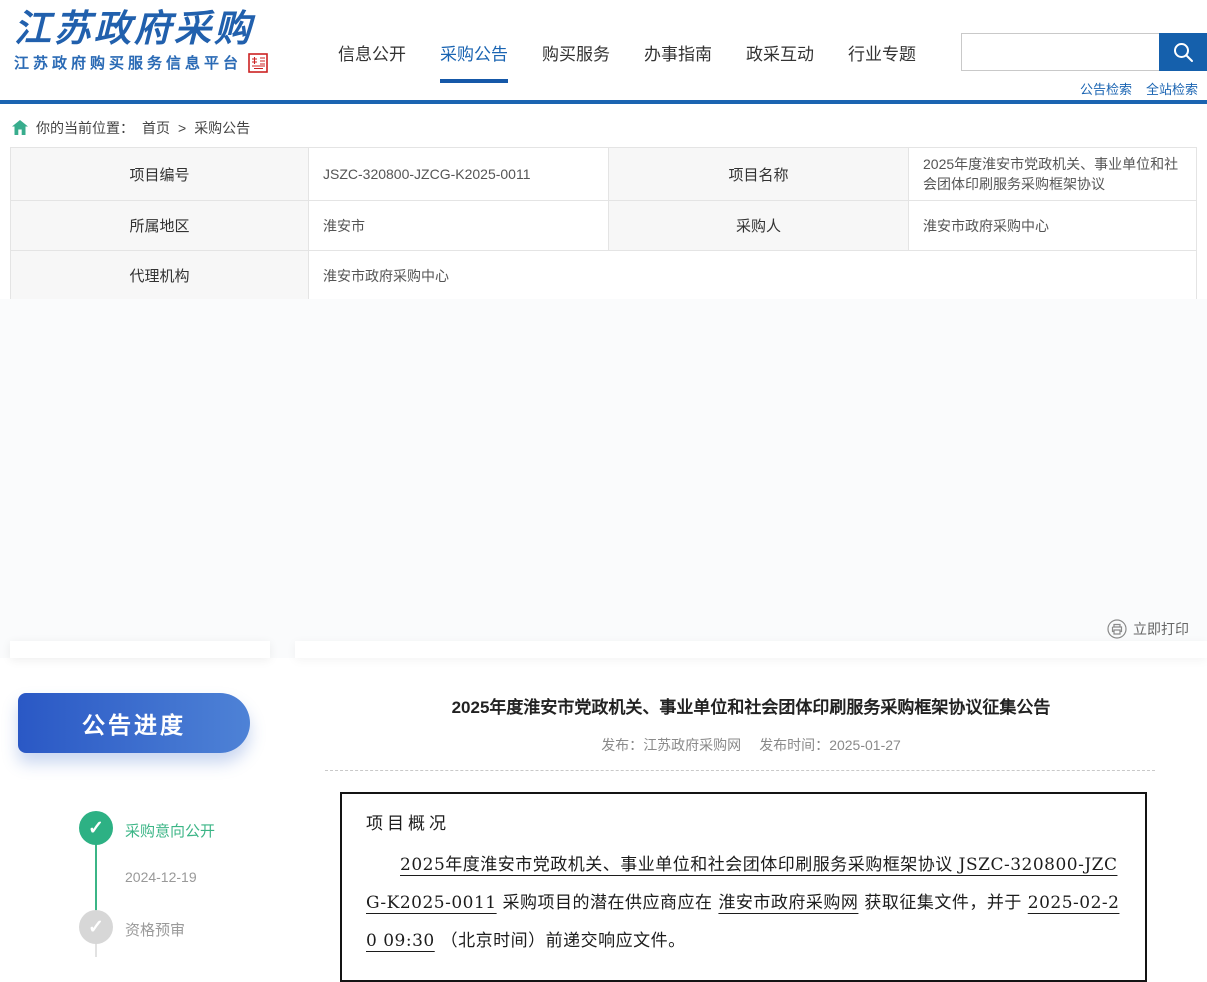  Describe the element at coordinates (622, 745) in the screenshot. I see `publisher-label: 发布：` at that location.